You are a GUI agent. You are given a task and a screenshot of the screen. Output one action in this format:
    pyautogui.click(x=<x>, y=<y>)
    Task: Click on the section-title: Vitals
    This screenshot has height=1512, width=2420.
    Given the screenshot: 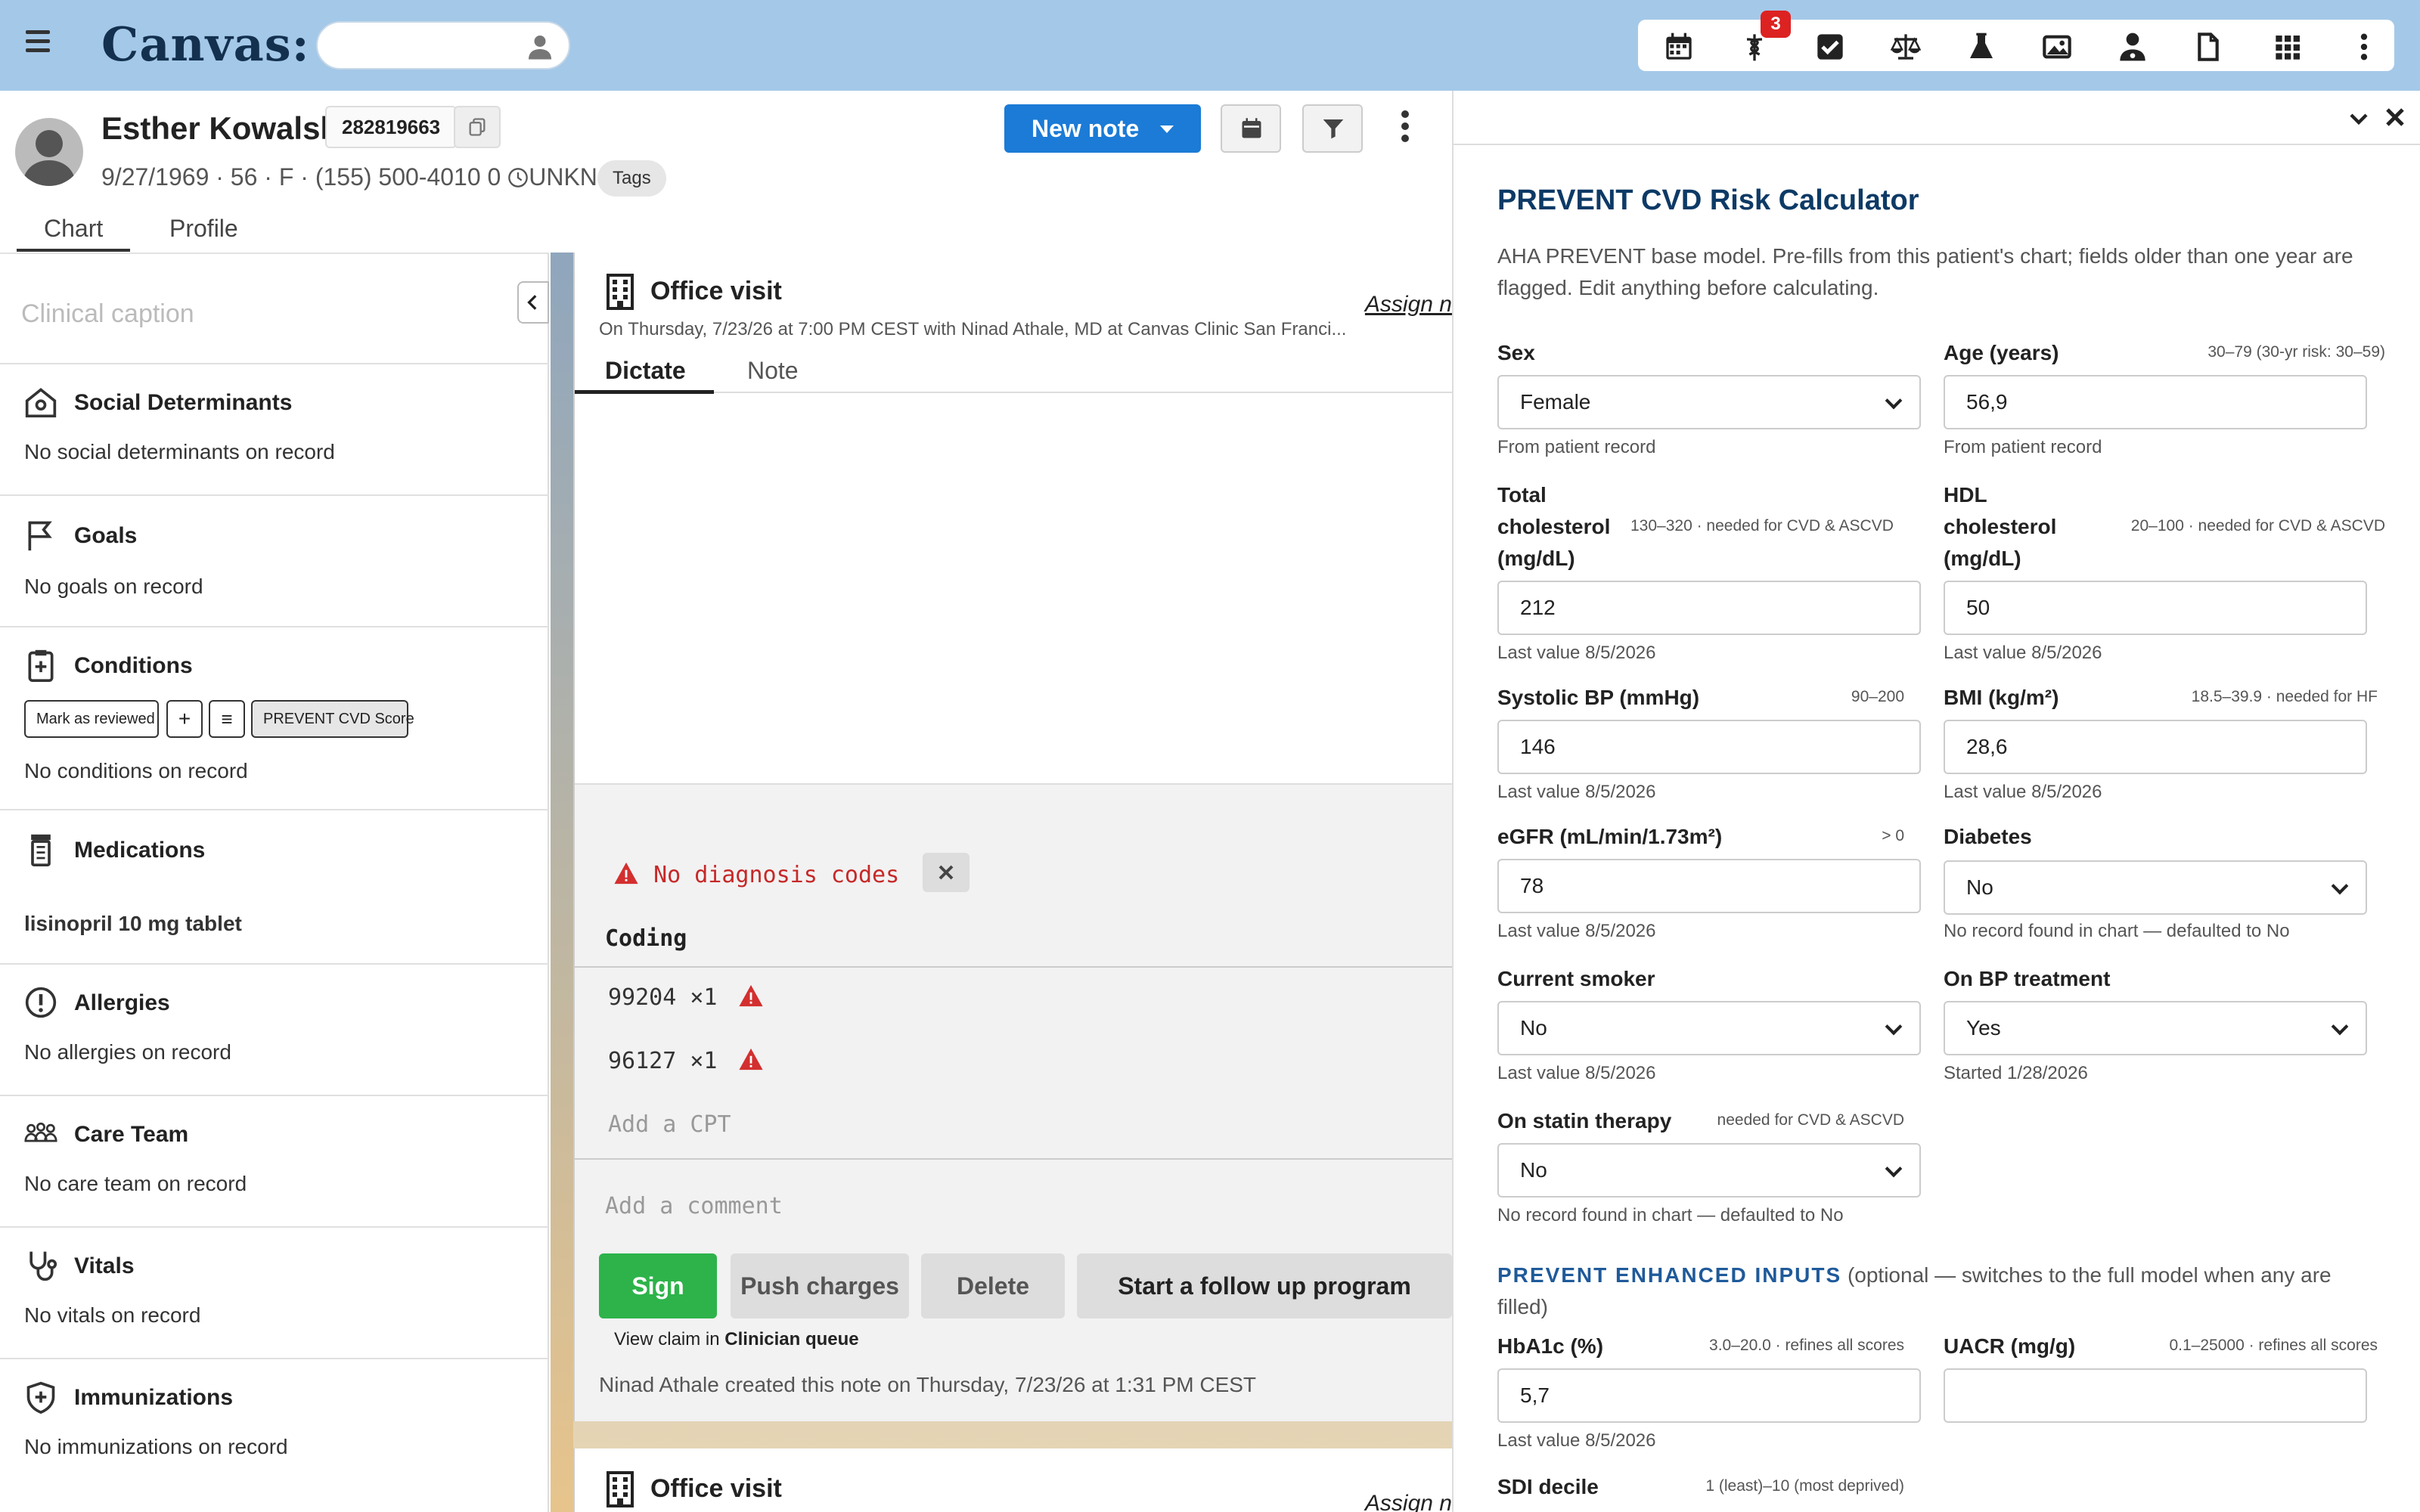 What is the action you would take?
    pyautogui.click(x=104, y=1266)
    